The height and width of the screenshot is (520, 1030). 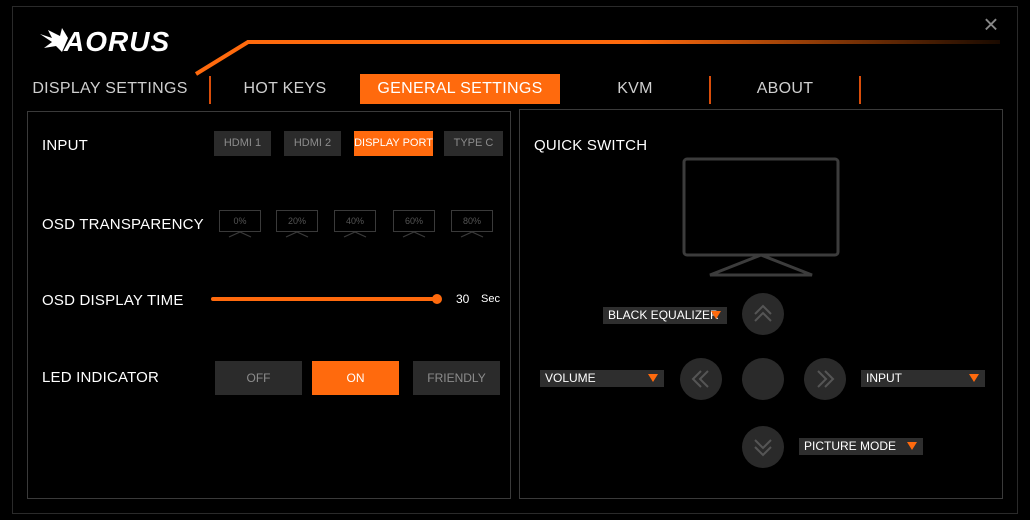 What do you see at coordinates (456, 378) in the screenshot?
I see `led-friendly-button: FRIENDLY` at bounding box center [456, 378].